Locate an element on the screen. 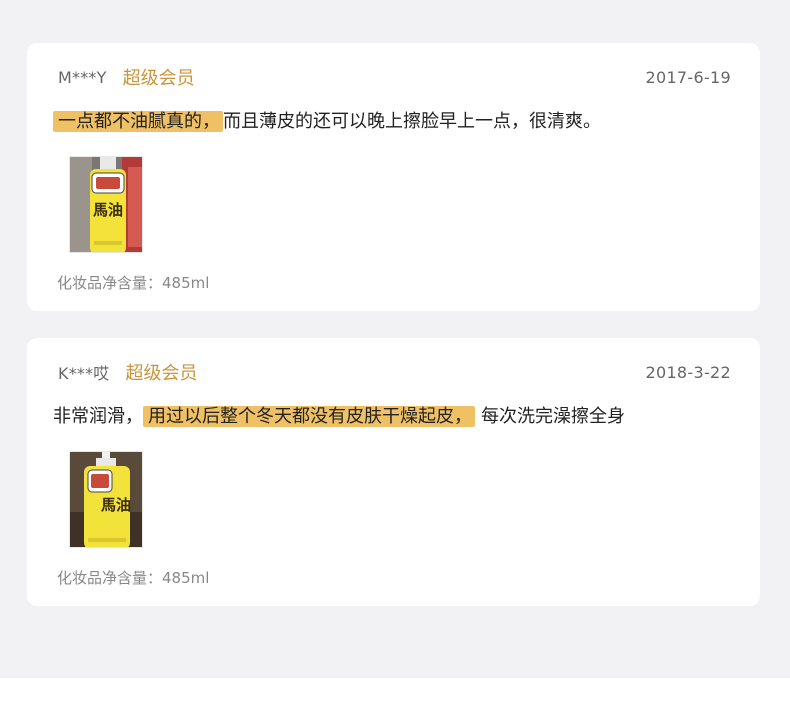 The width and height of the screenshot is (790, 710). review-header: M***Y 超级会员 2017-6-19 is located at coordinates (394, 77).